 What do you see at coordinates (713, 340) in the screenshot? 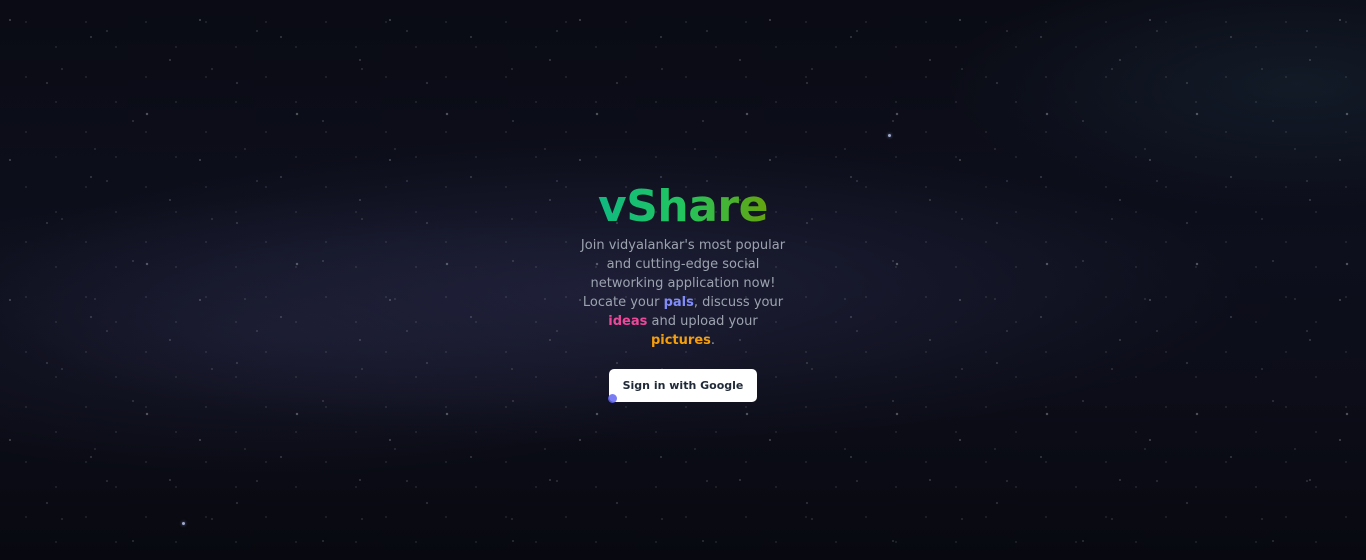
I see `tagline-text: .` at bounding box center [713, 340].